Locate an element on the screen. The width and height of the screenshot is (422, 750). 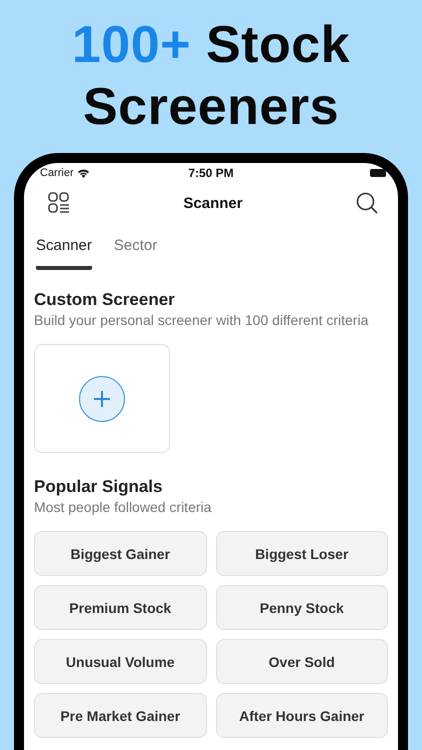
tab: Sector is located at coordinates (136, 248).